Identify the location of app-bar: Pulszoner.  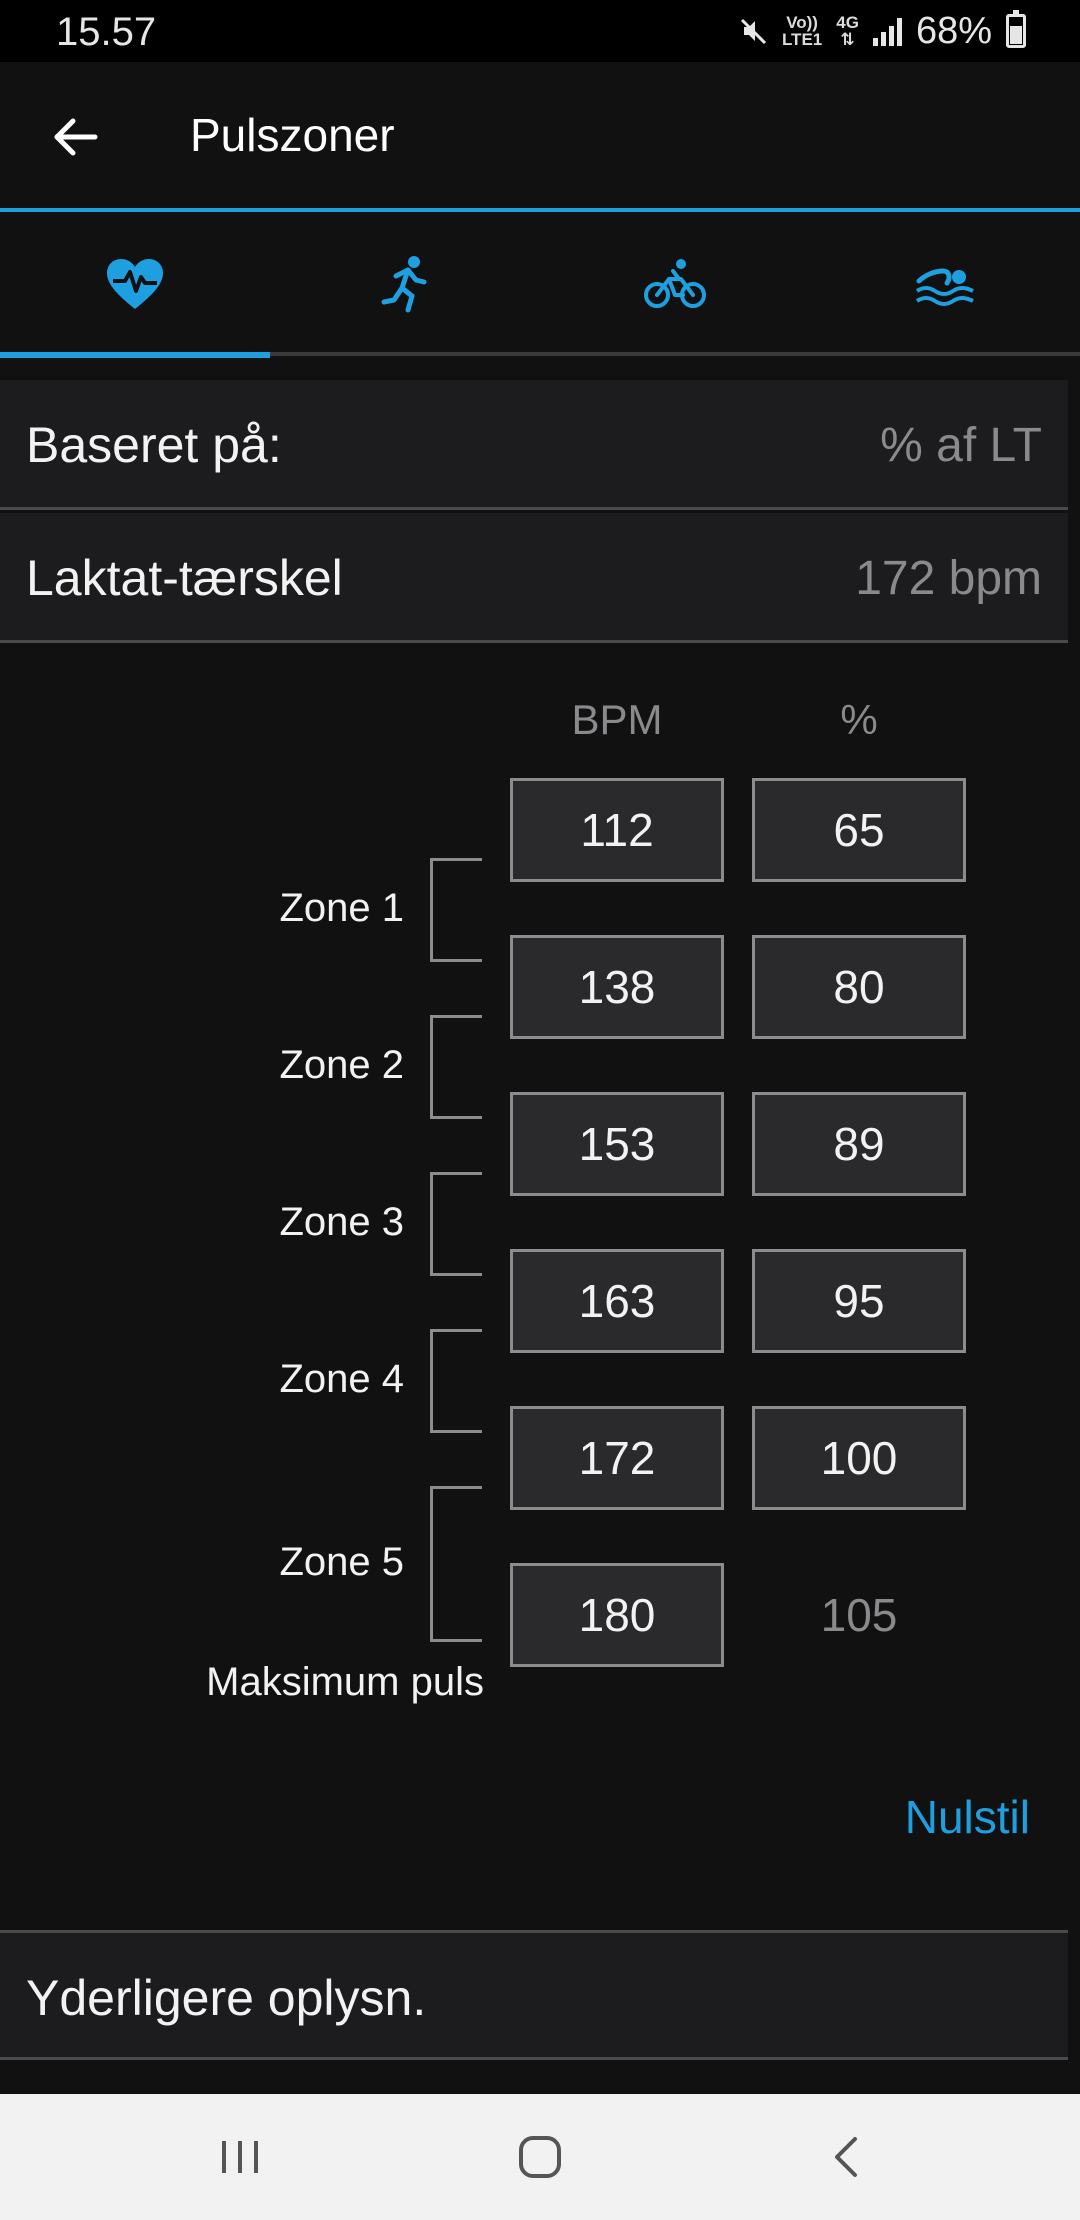
(540, 137).